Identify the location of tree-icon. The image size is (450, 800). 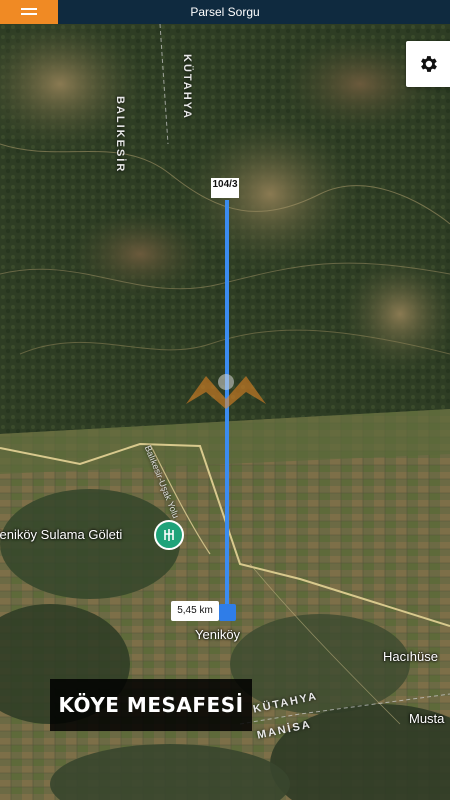
(169, 535).